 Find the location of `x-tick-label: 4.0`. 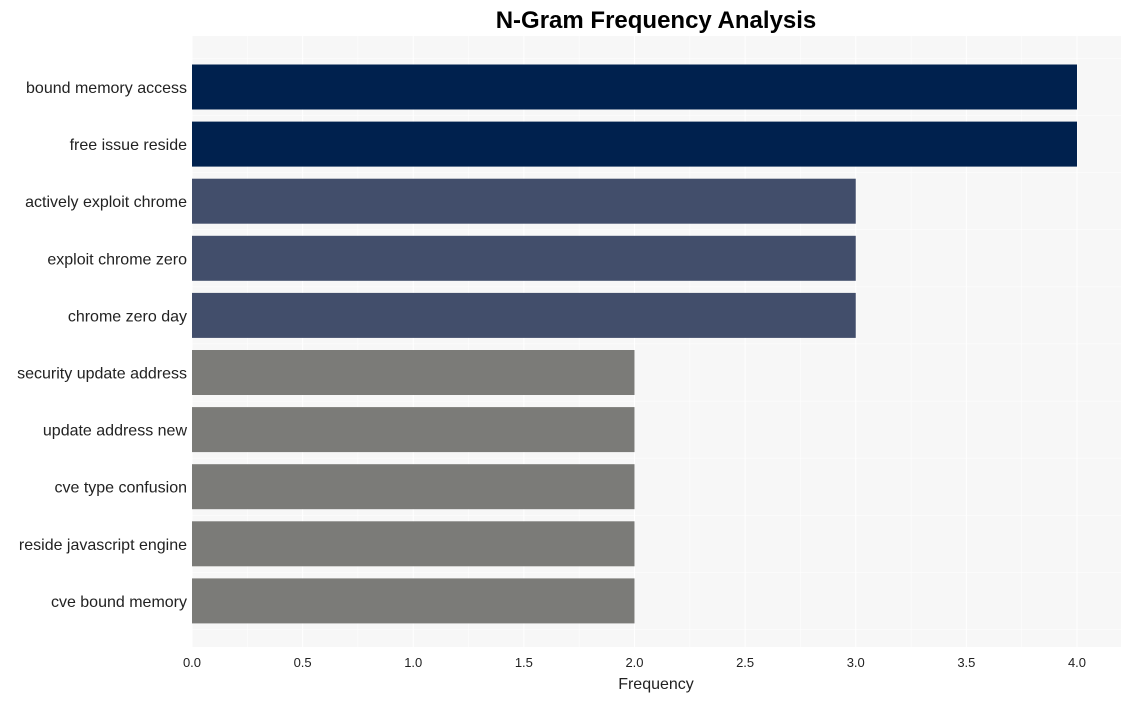

x-tick-label: 4.0 is located at coordinates (1077, 662).